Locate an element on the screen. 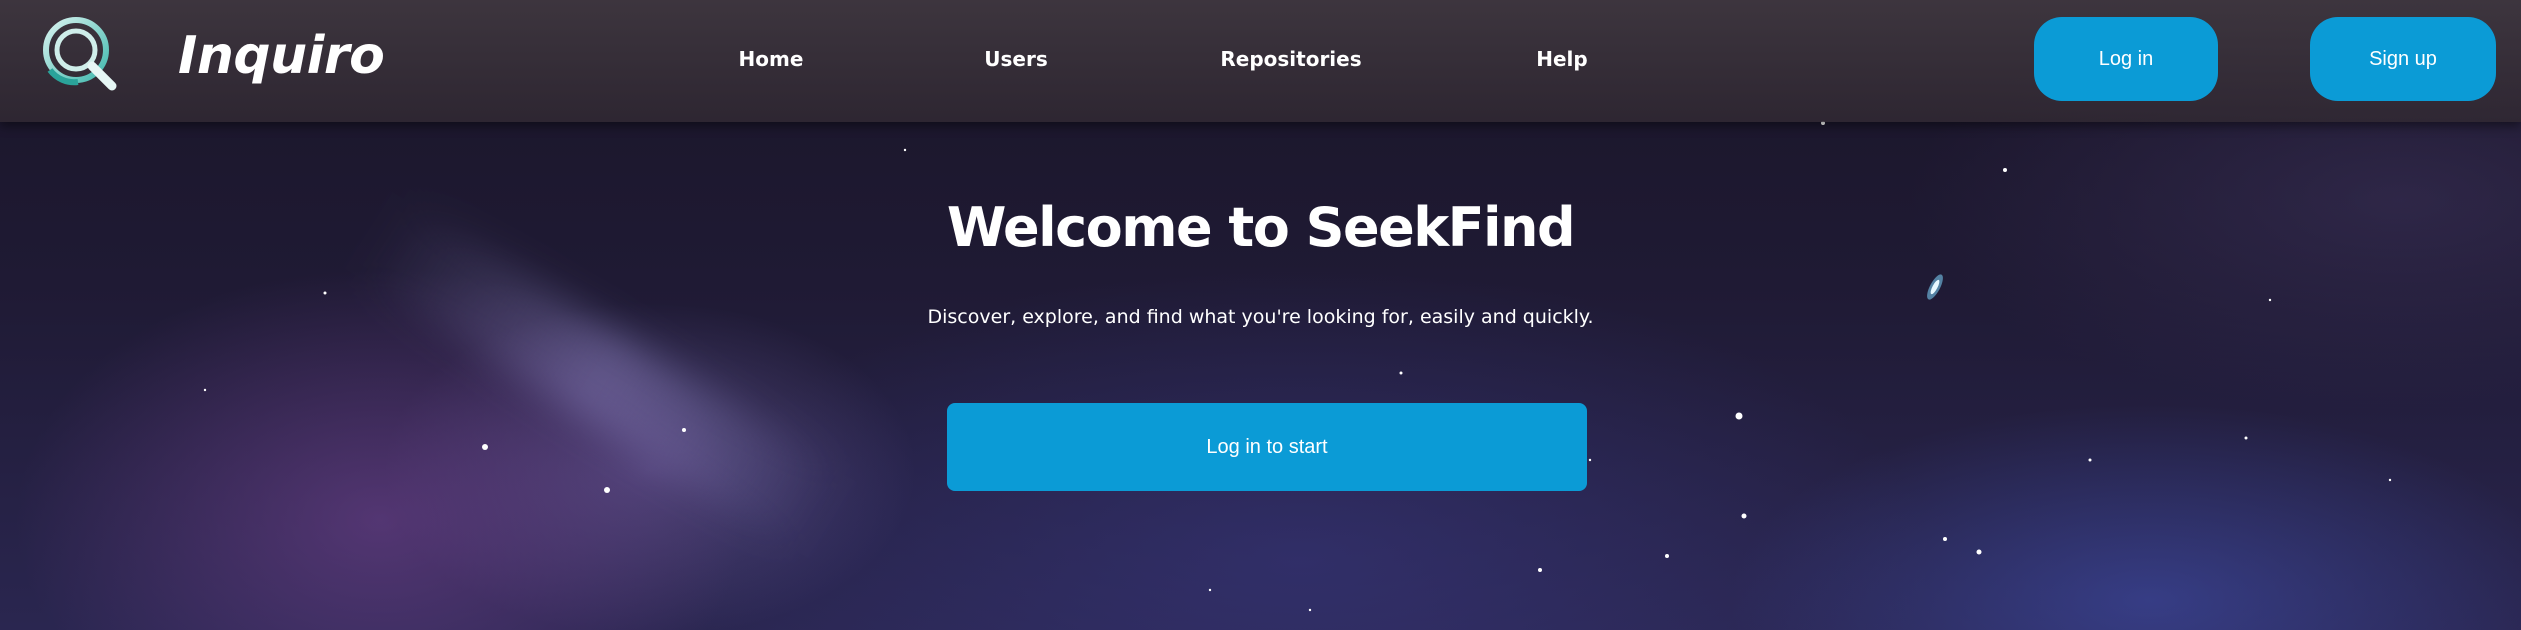 This screenshot has height=630, width=2521. nav-help: Help is located at coordinates (1561, 59).